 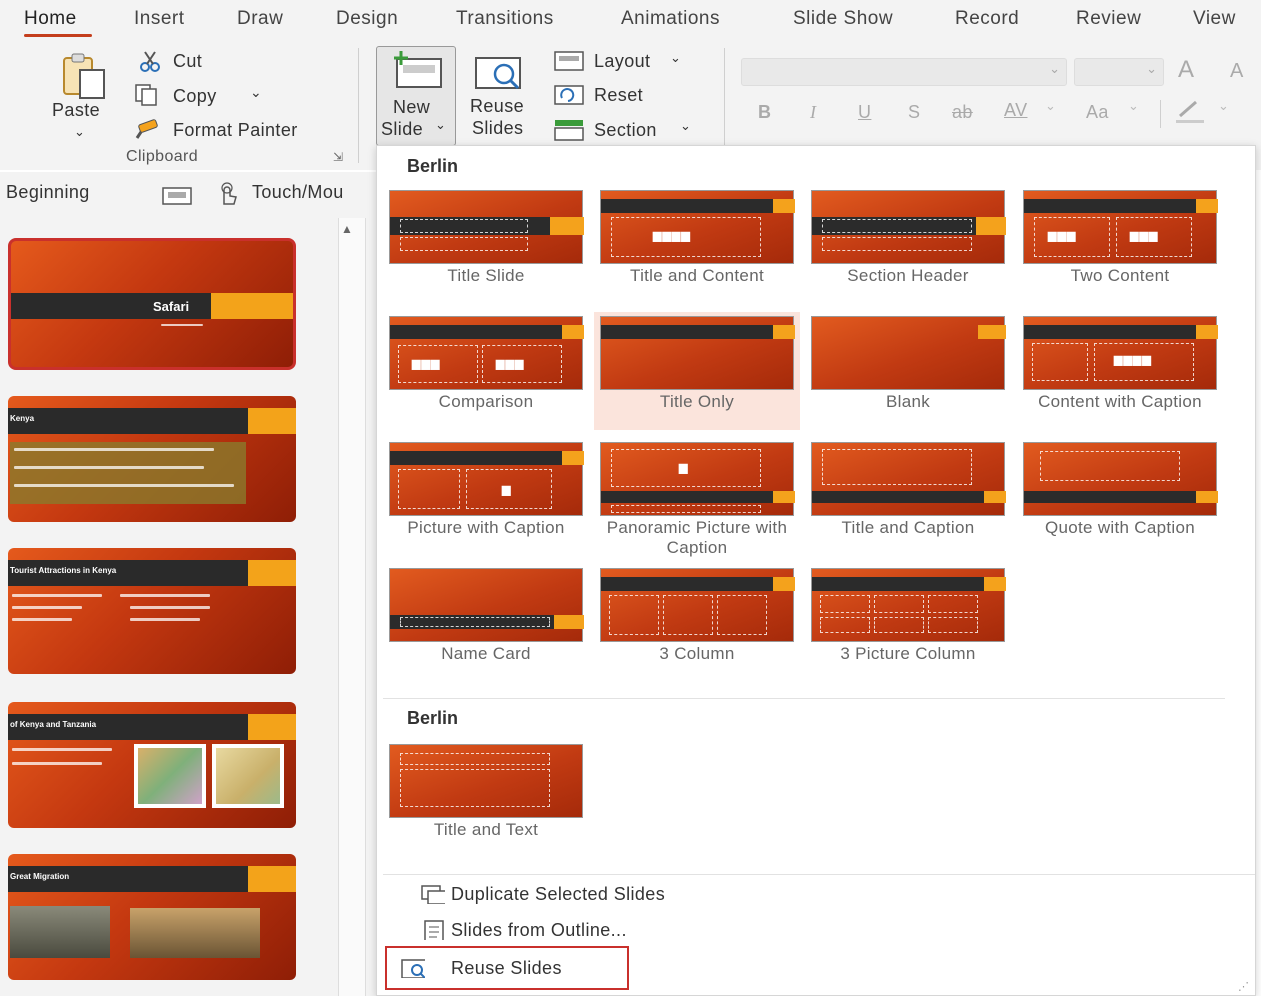 What do you see at coordinates (498, 73) in the screenshot?
I see `reuse-slides-icon` at bounding box center [498, 73].